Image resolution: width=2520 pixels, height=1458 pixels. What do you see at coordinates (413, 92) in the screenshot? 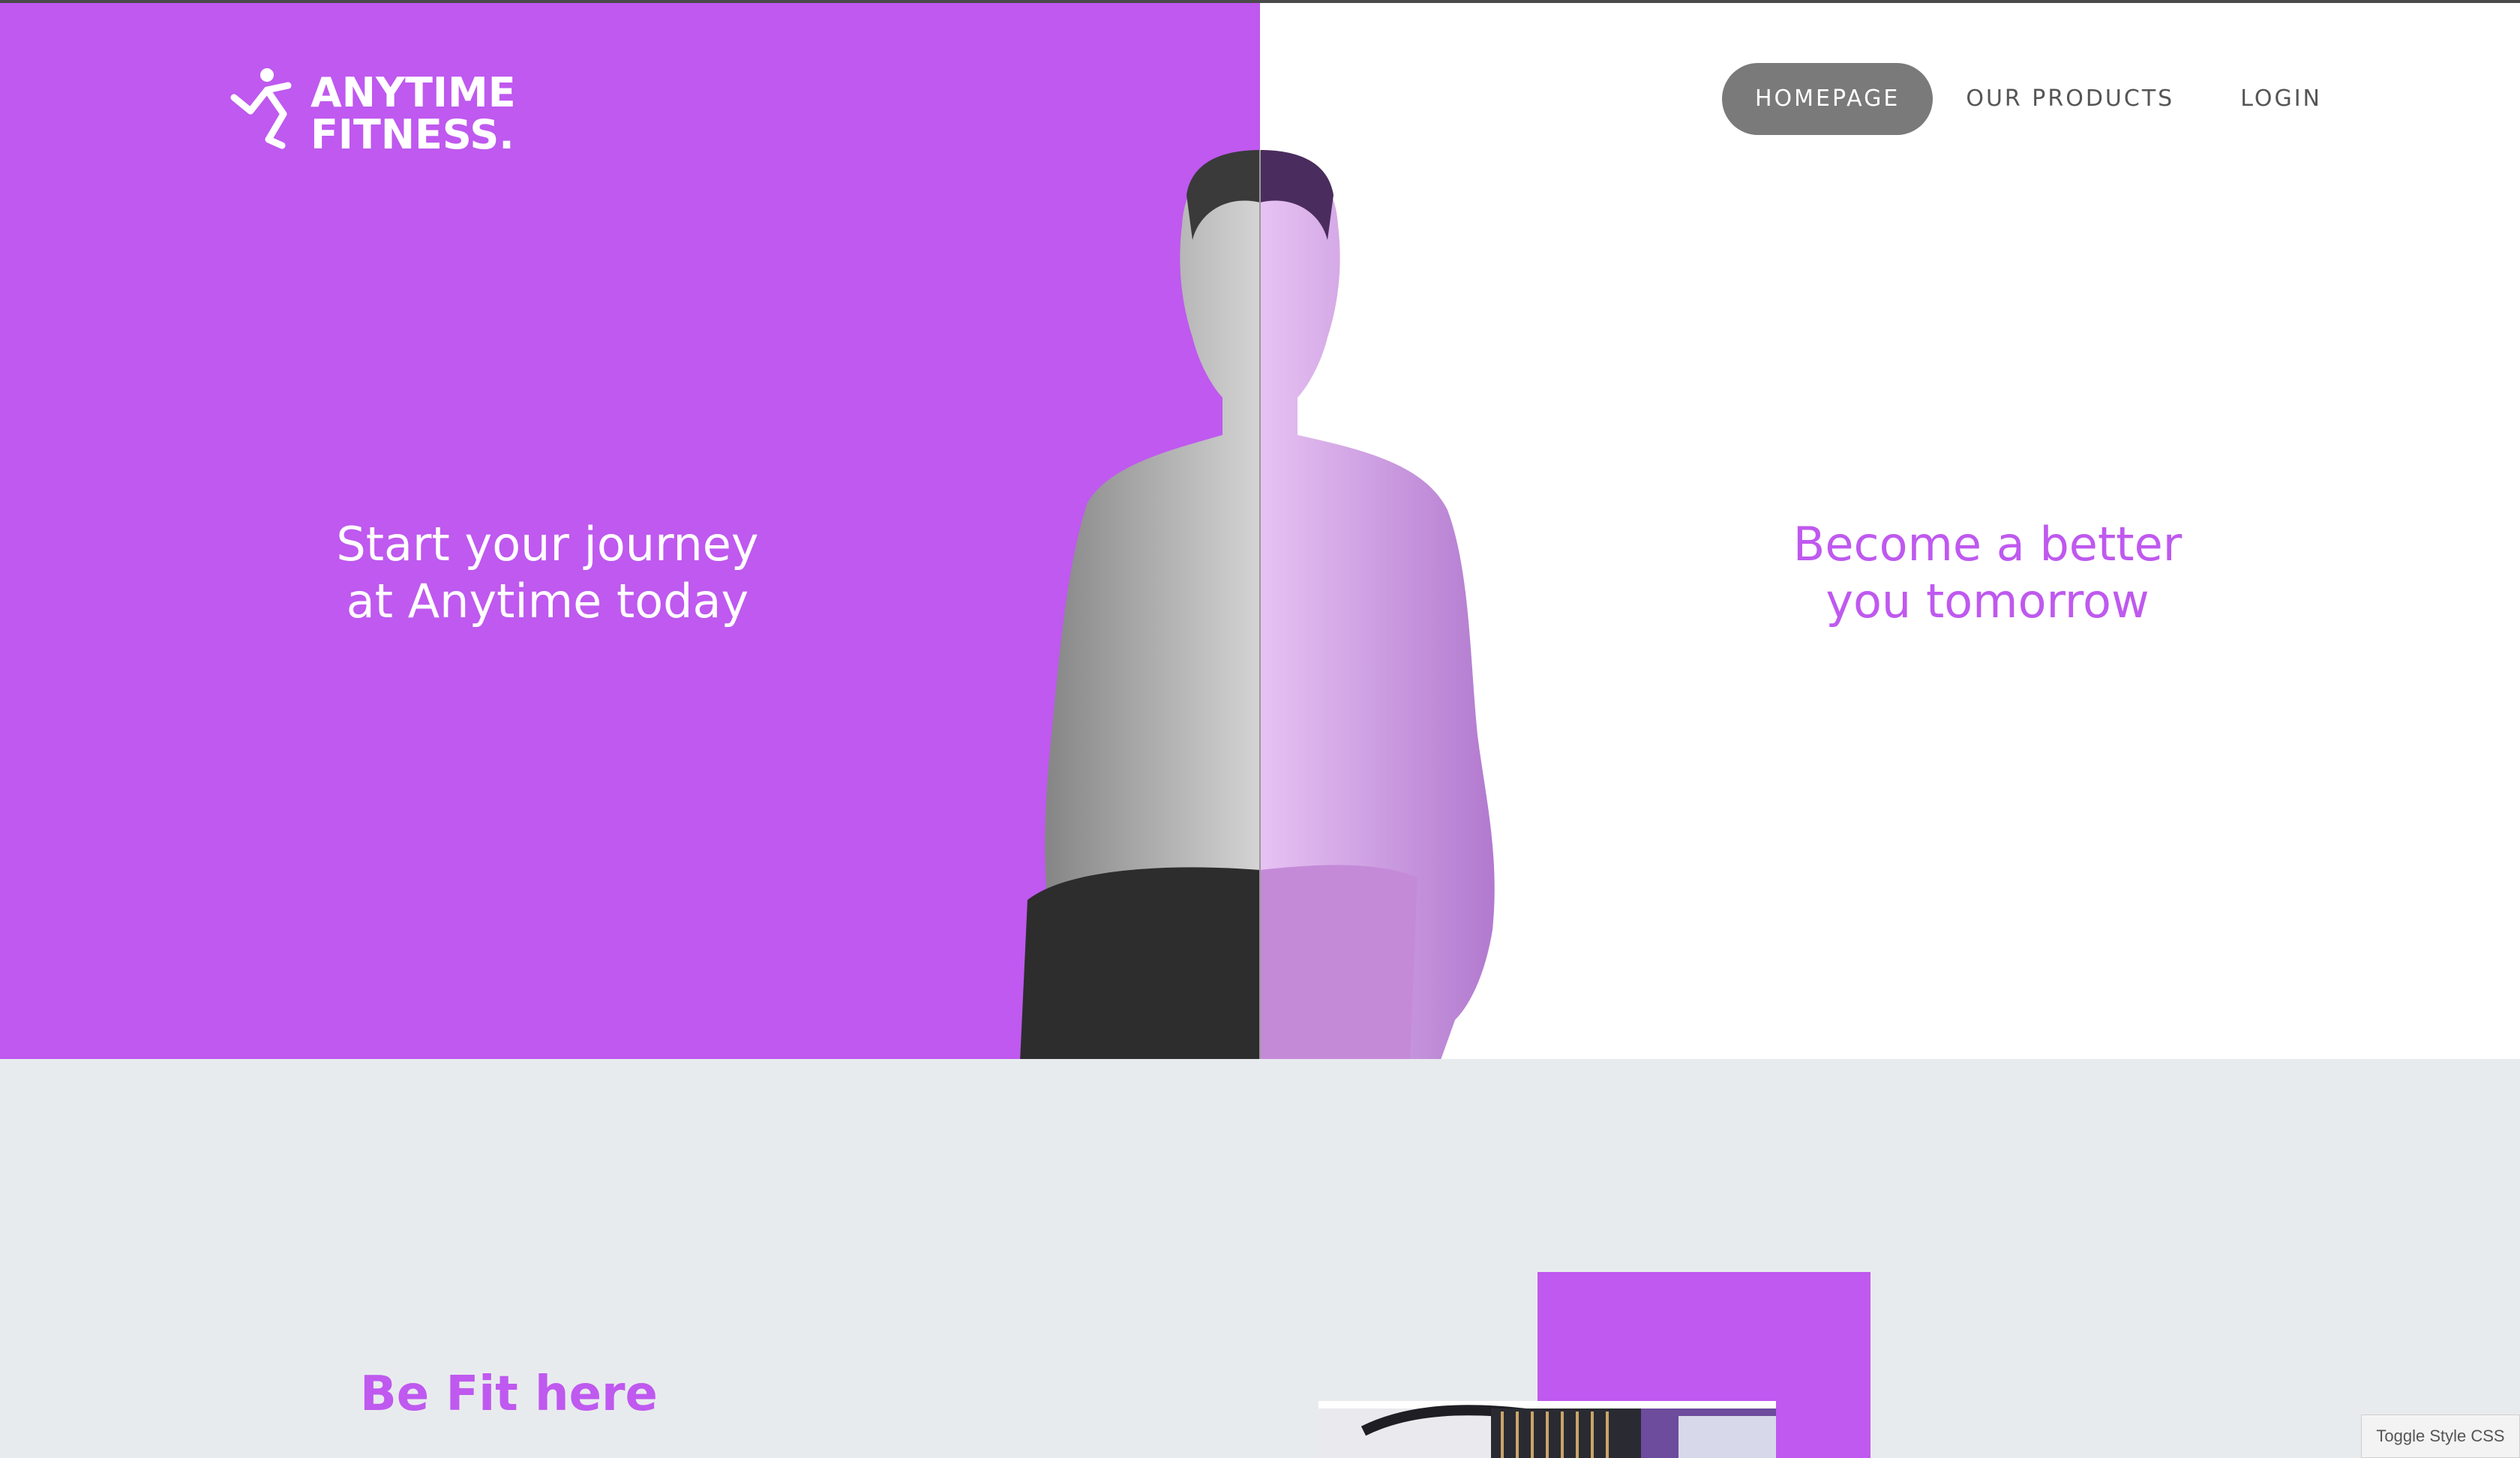
I see `svg-text: ANYTIME` at bounding box center [413, 92].